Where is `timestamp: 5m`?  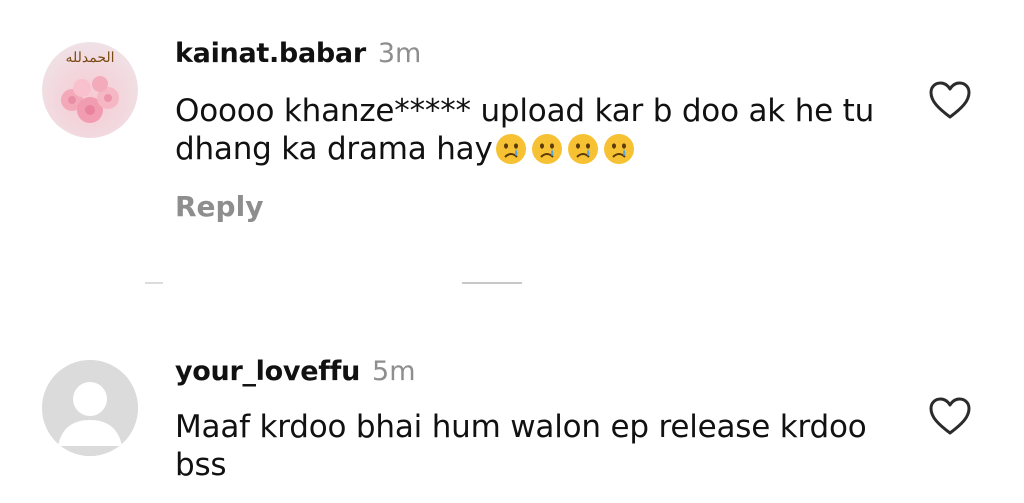
timestamp: 5m is located at coordinates (394, 371).